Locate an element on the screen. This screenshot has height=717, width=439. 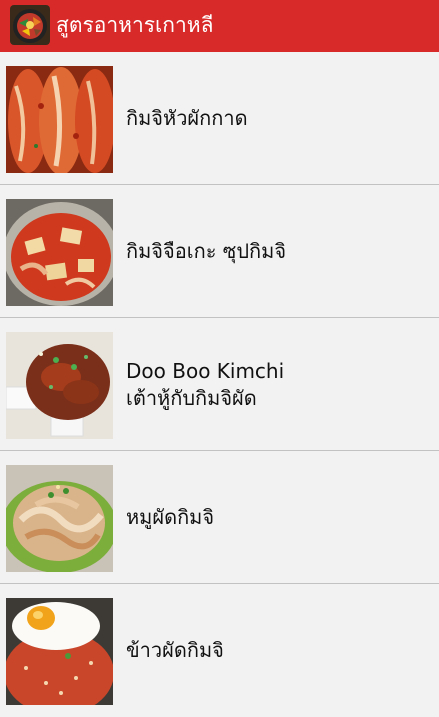
recipe-title: Doo Boo Kimchi is located at coordinates (205, 370).